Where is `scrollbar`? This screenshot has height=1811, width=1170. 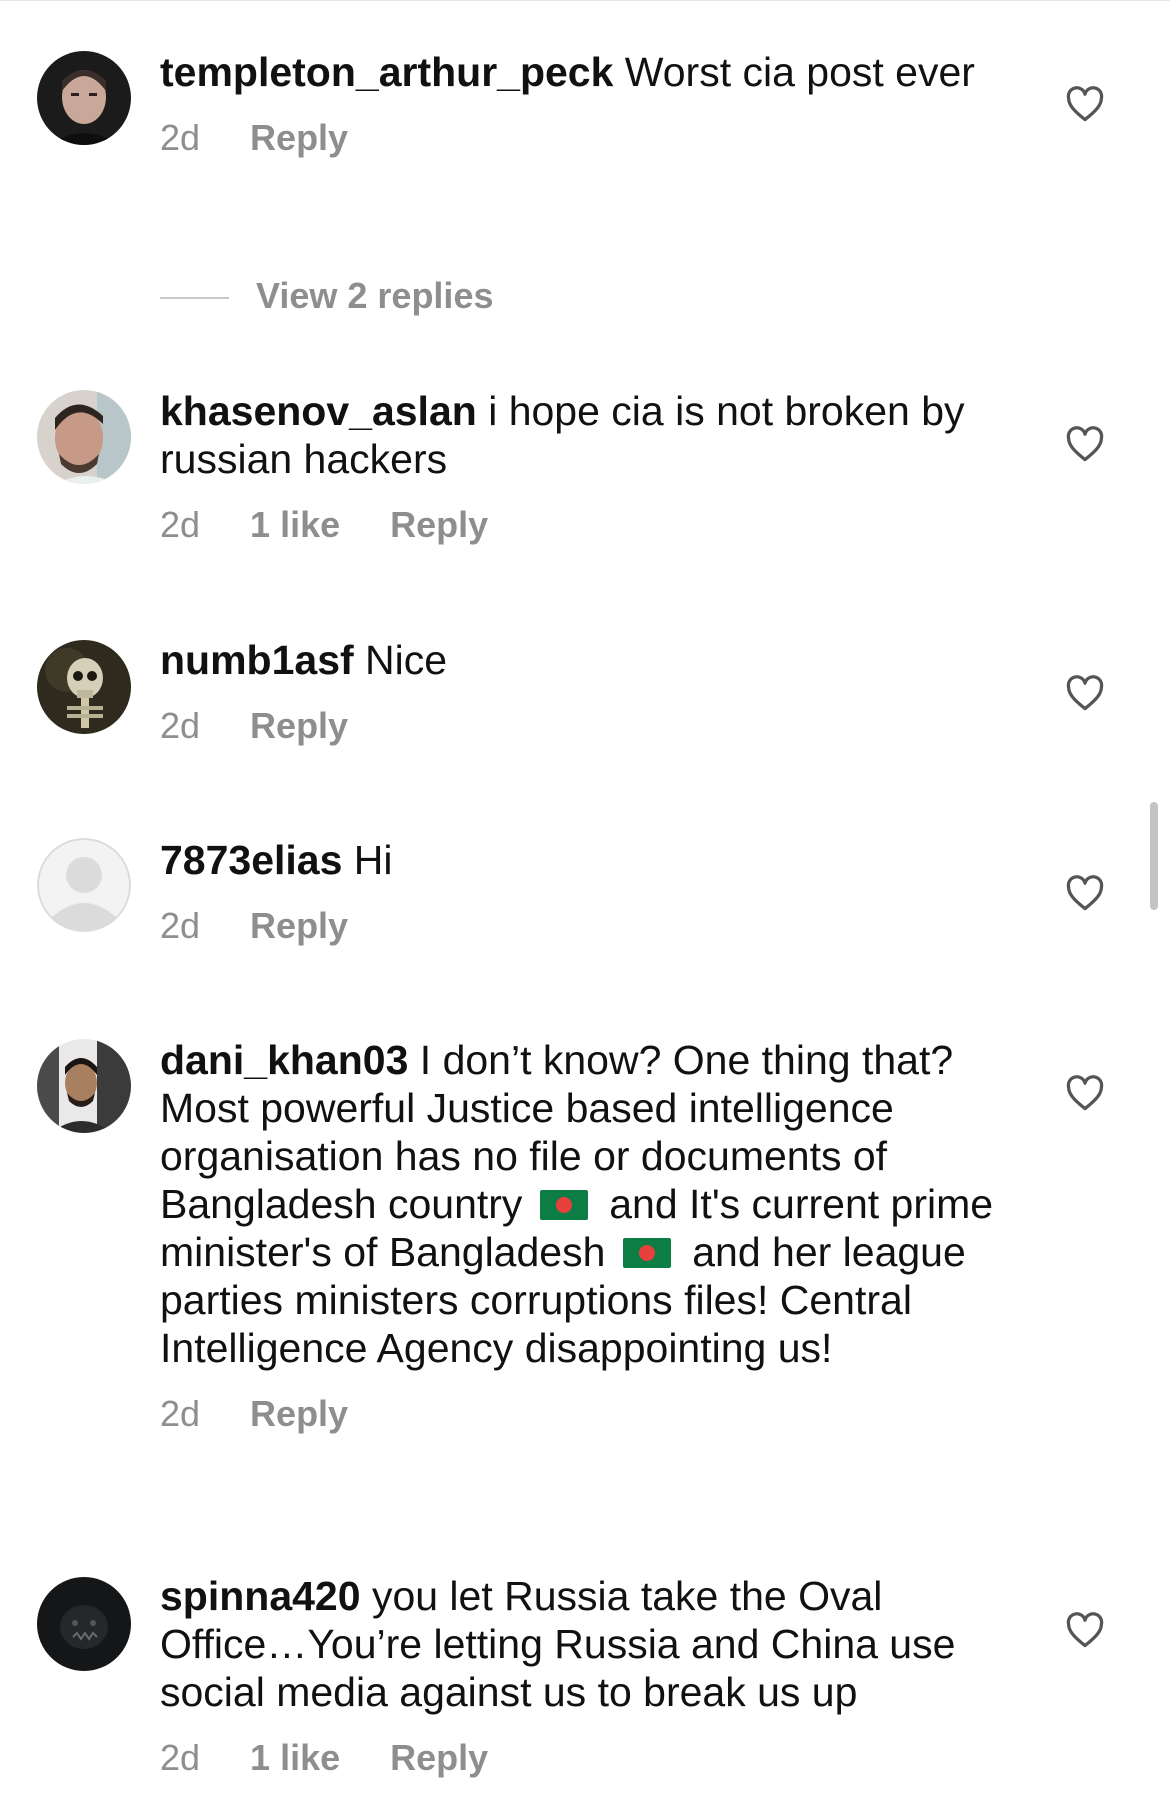 scrollbar is located at coordinates (1154, 856).